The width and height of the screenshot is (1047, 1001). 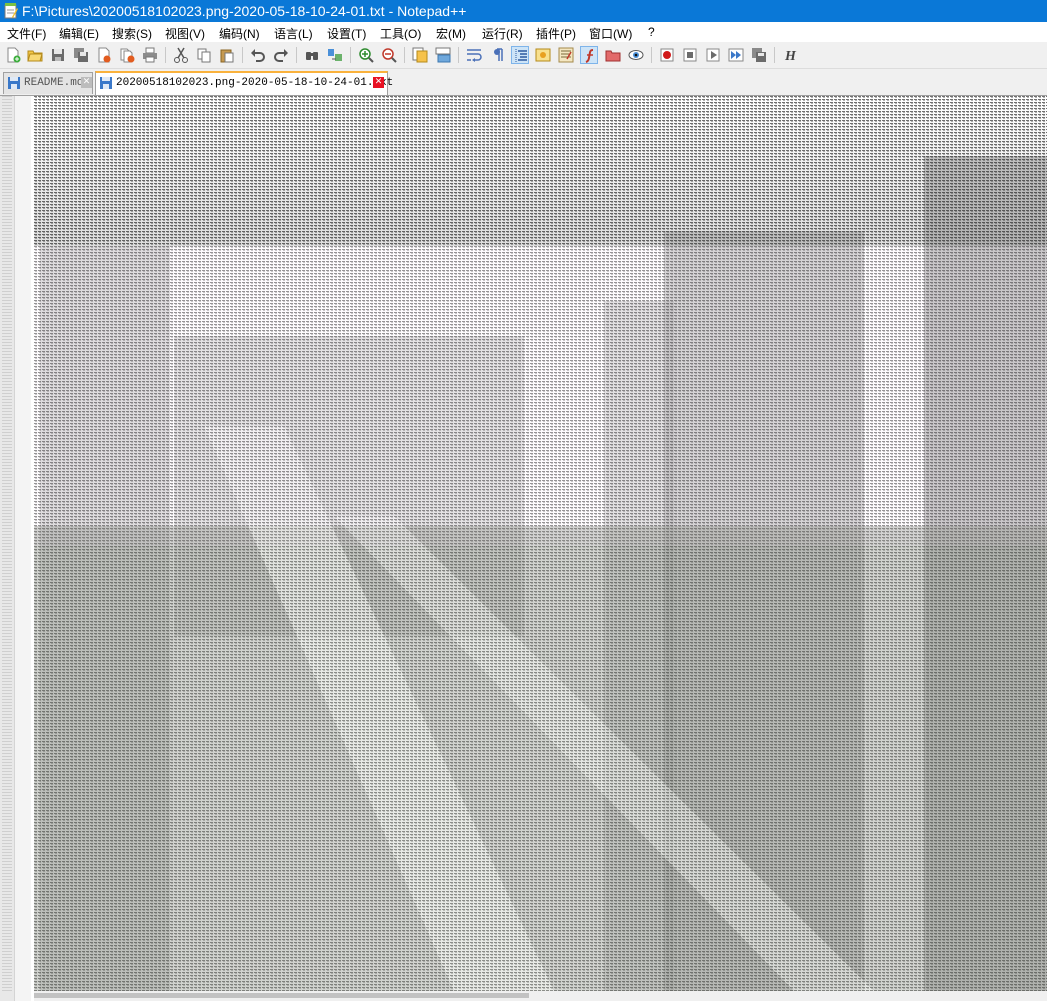 I want to click on stop-recording-icon, so click(x=690, y=55).